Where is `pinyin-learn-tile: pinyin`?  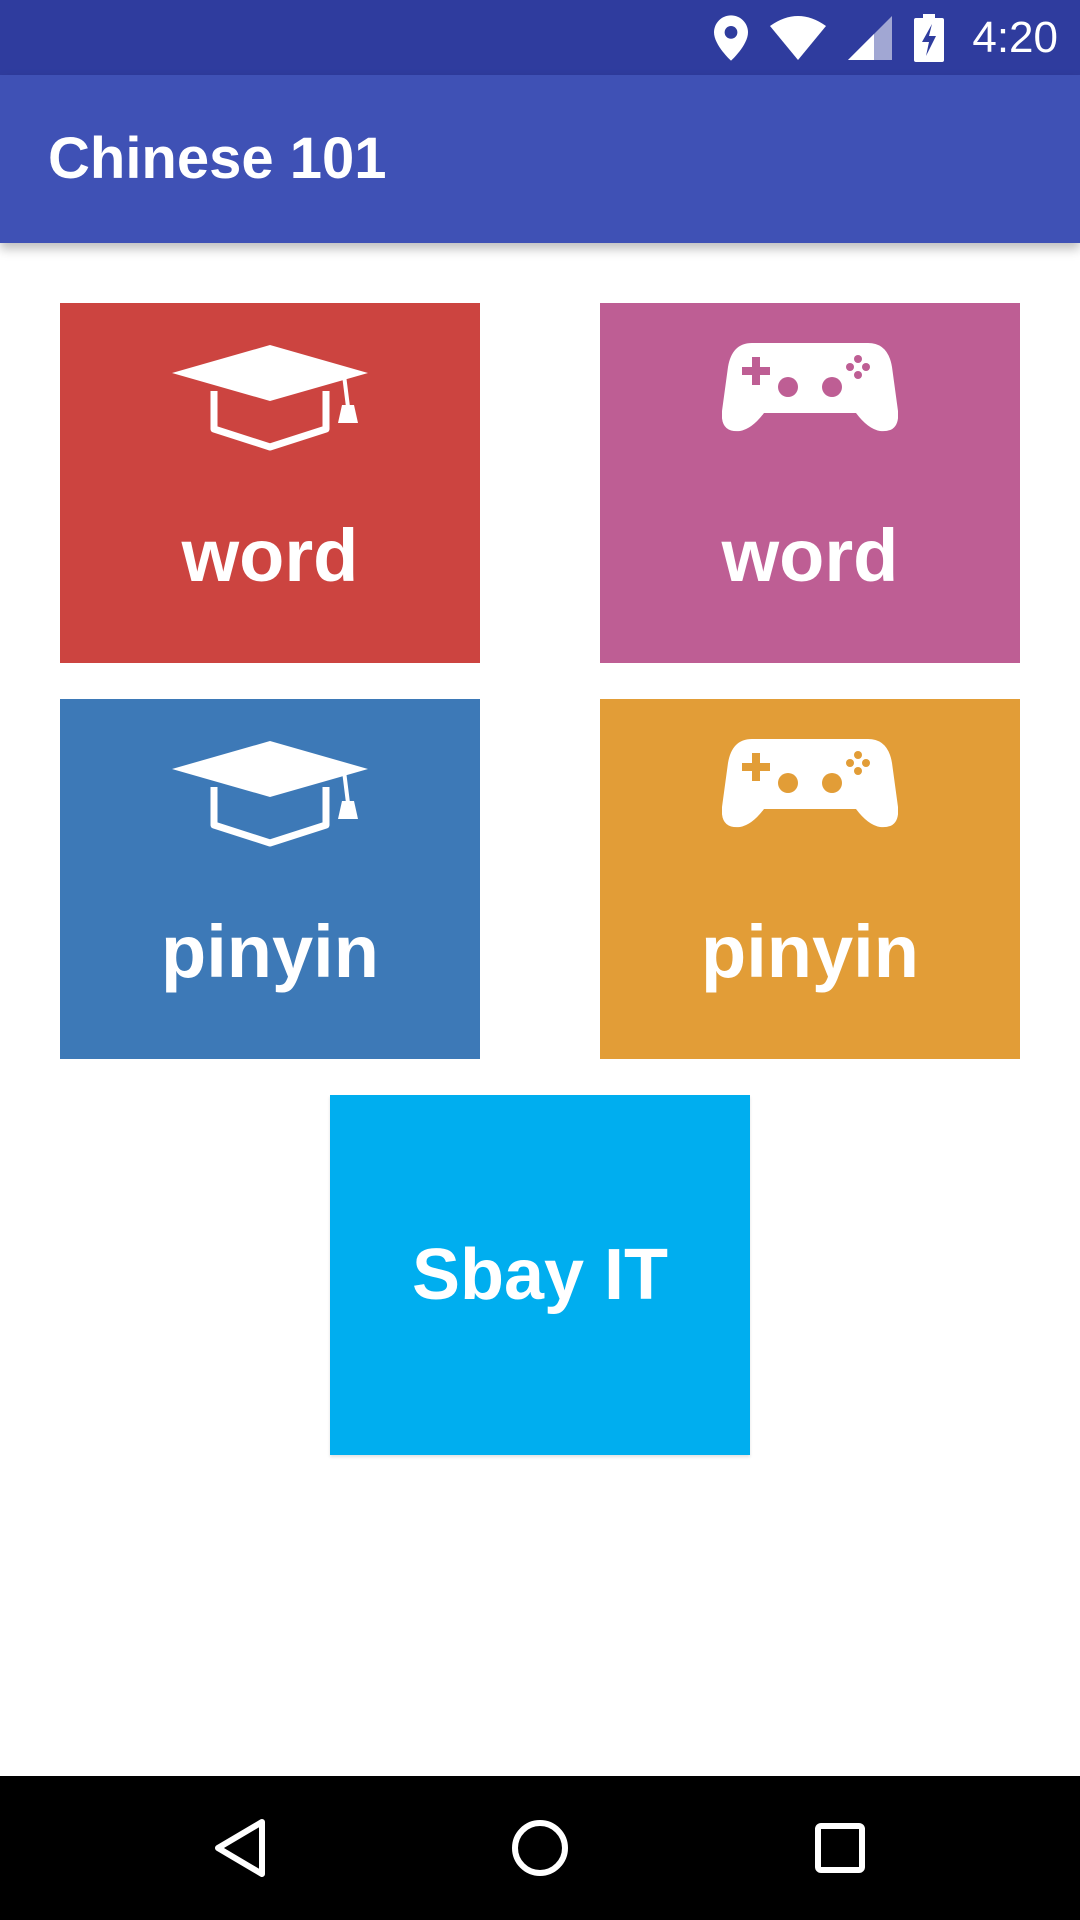
pinyin-learn-tile: pinyin is located at coordinates (270, 879).